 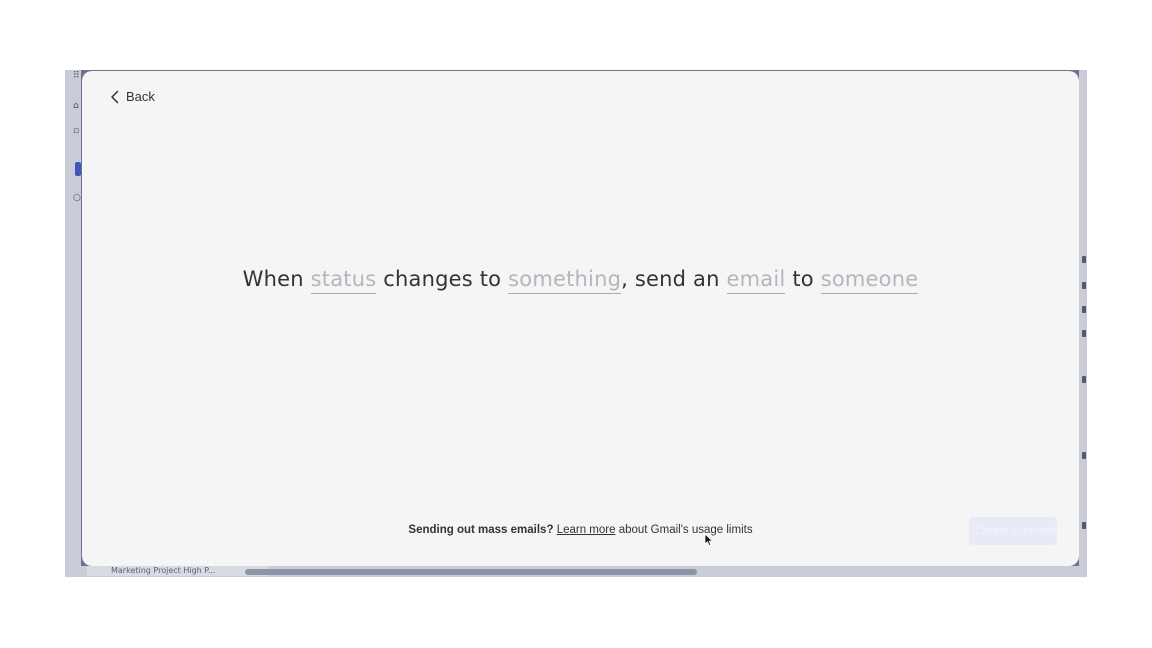 What do you see at coordinates (78, 169) in the screenshot?
I see `workspace-indicator` at bounding box center [78, 169].